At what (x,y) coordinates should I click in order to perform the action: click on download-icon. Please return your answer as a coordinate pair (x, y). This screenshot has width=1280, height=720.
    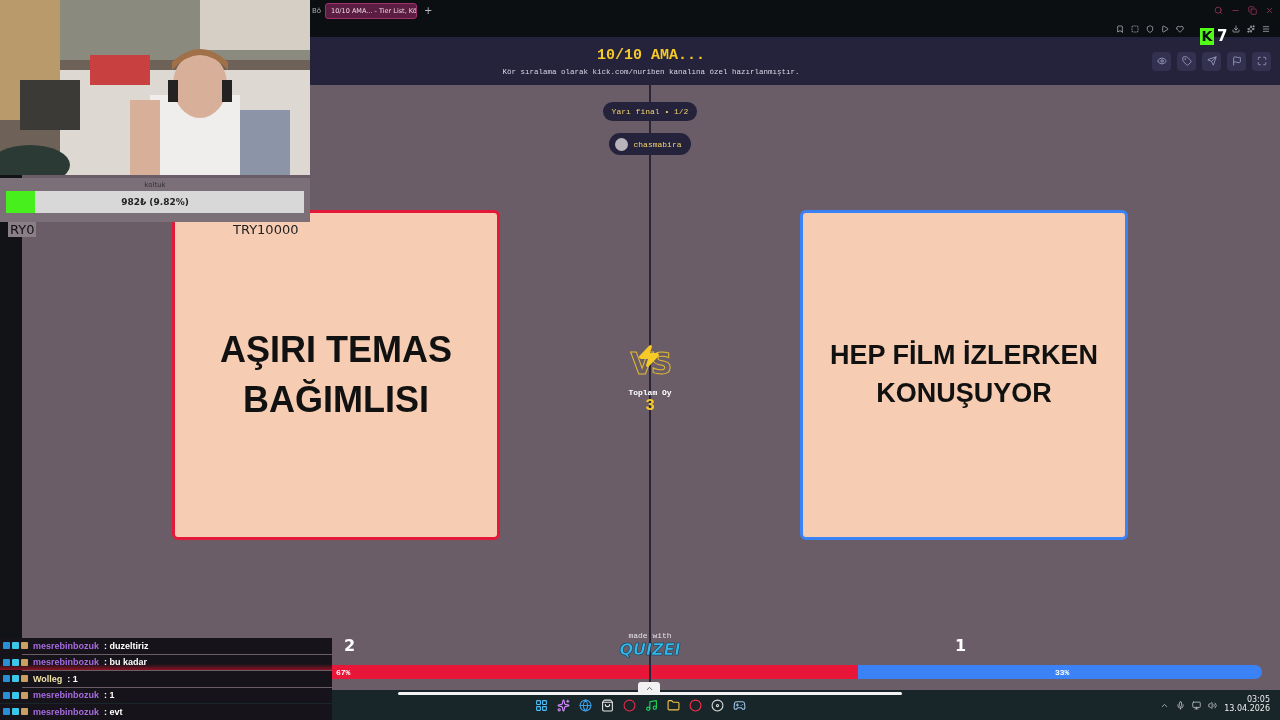
    Looking at the image, I should click on (1236, 29).